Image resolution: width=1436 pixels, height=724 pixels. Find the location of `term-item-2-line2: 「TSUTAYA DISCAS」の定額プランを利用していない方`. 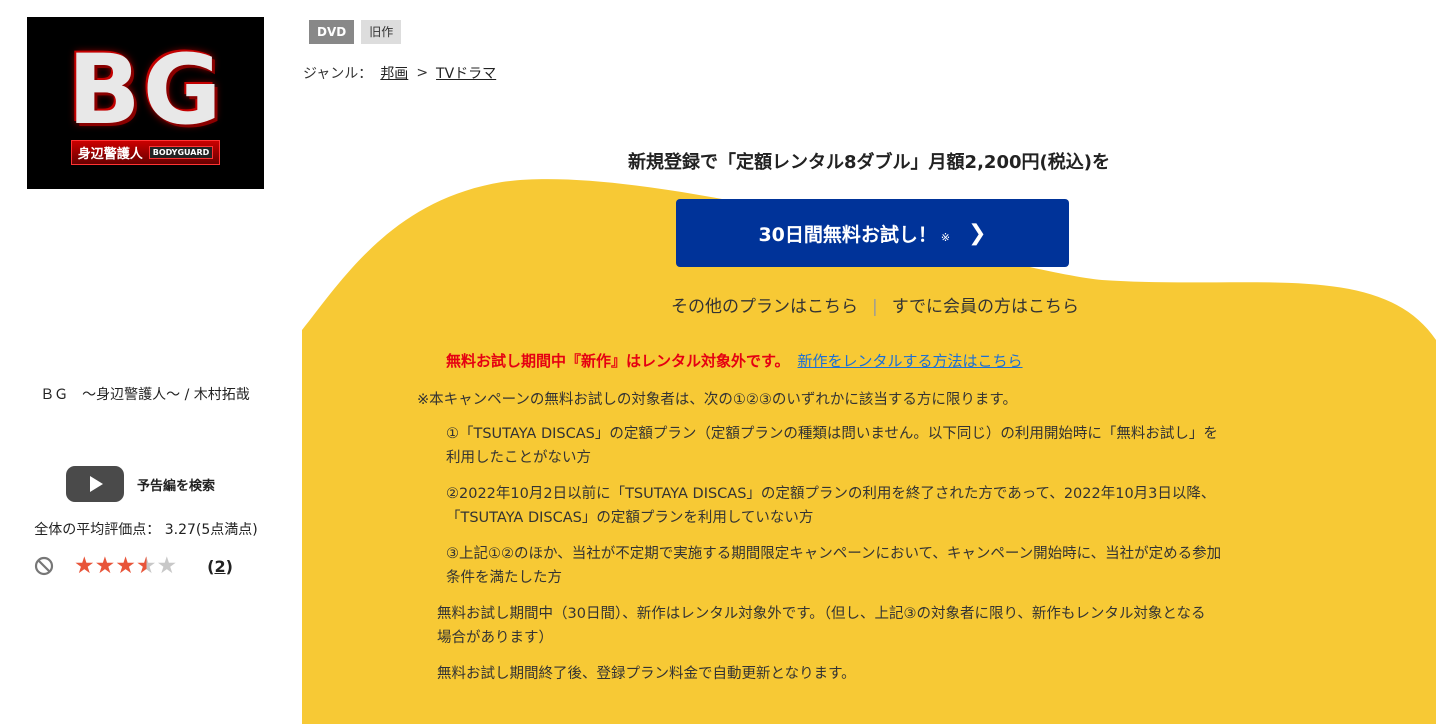

term-item-2-line2: 「TSUTAYA DISCAS」の定額プランを利用していない方 is located at coordinates (630, 518).